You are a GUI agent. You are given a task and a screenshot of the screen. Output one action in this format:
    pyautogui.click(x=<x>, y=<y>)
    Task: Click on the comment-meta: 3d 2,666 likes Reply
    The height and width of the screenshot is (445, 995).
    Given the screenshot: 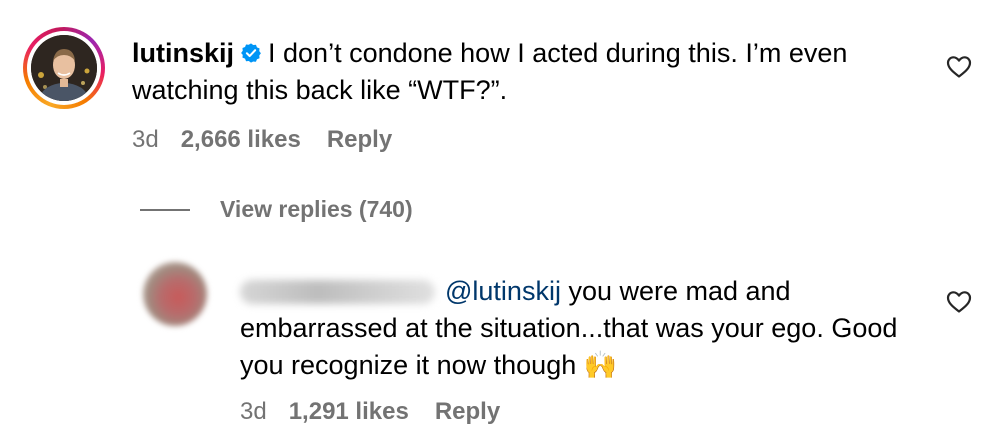 What is the action you would take?
    pyautogui.click(x=262, y=140)
    